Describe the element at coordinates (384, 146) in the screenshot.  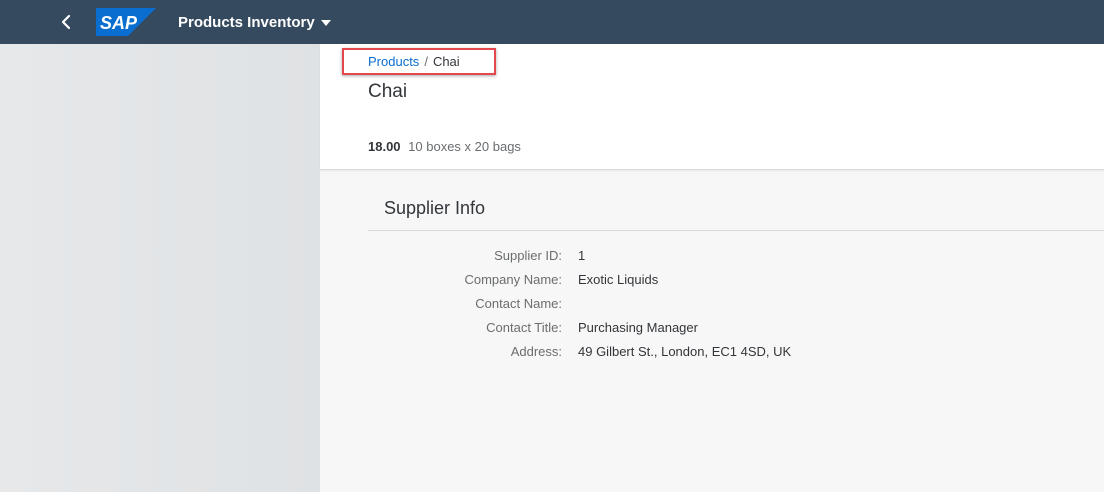
I see `price-value: 18.00` at that location.